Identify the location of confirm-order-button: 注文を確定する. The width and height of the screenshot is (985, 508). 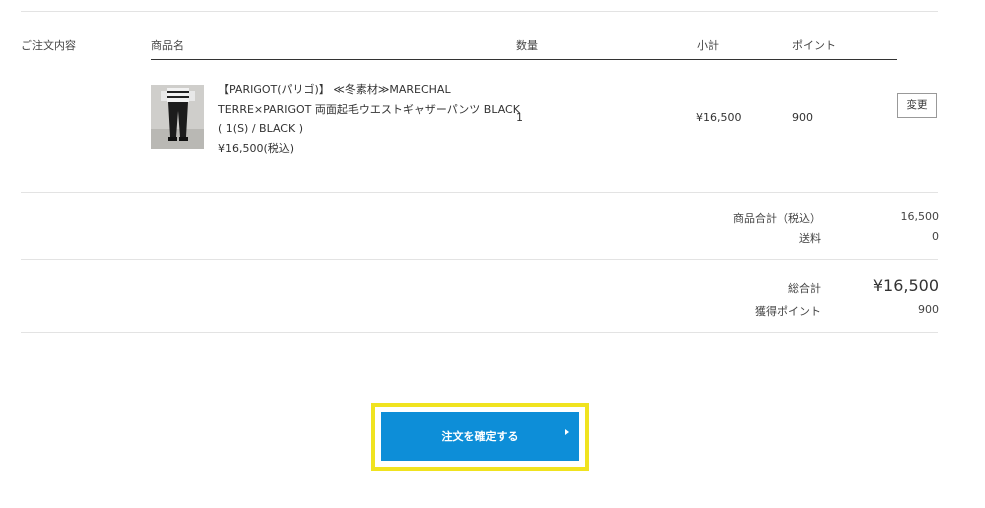
(480, 436).